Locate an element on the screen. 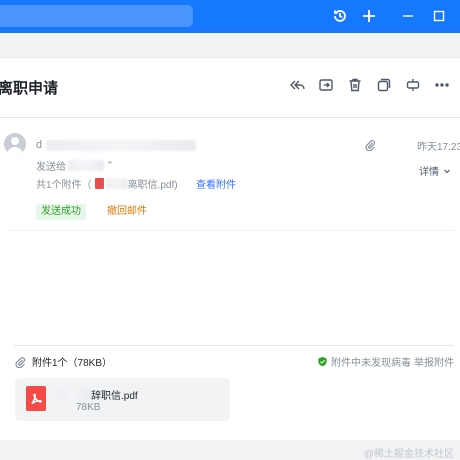  pdf-mini-icon is located at coordinates (99, 183).